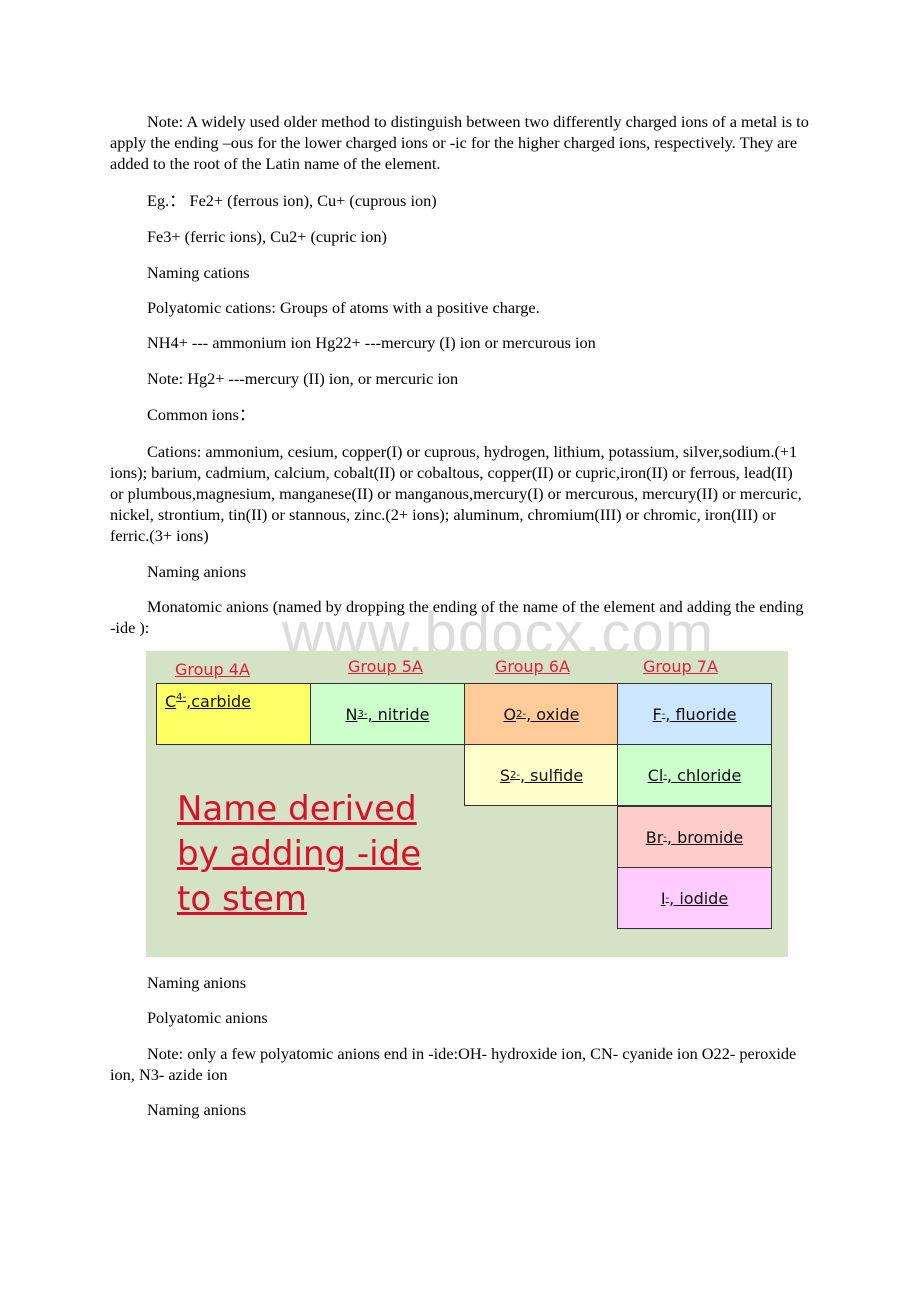 This screenshot has height=1302, width=920. I want to click on heading-naming-anions-2: Naming anions, so click(197, 982).